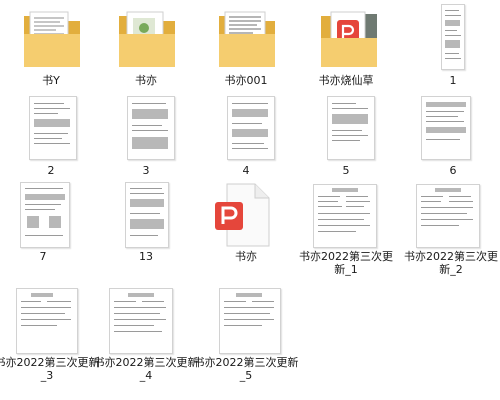 Image resolution: width=500 pixels, height=400 pixels. I want to click on file-item: 4, so click(246, 142).